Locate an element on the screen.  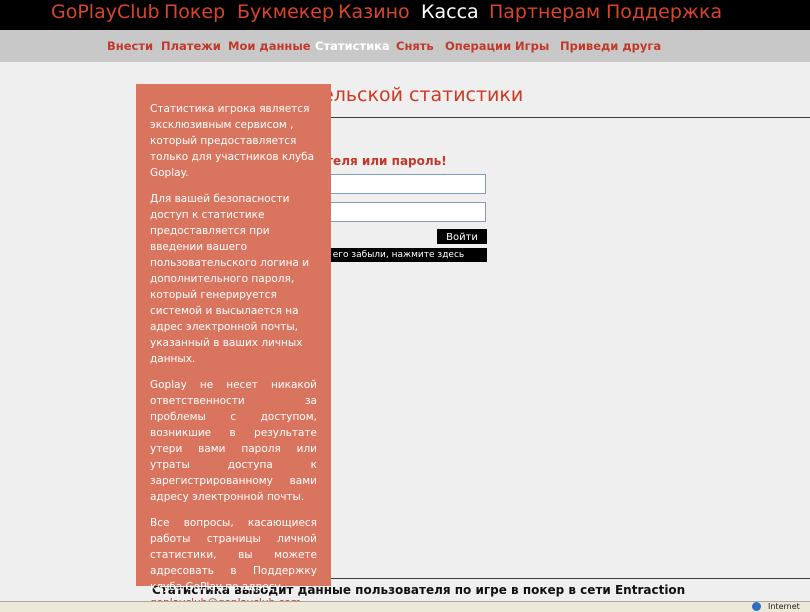
sub-nav-payments: Платежи is located at coordinates (191, 46).